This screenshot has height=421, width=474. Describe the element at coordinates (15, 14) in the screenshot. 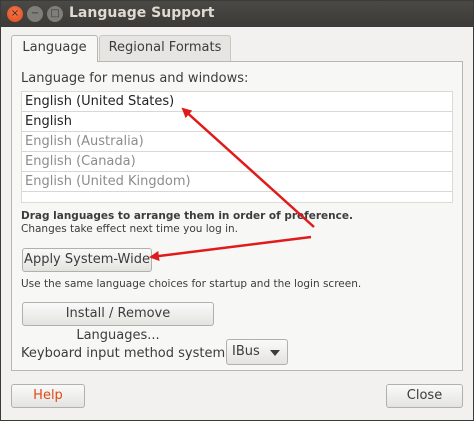

I see `window-close-button: ×` at that location.